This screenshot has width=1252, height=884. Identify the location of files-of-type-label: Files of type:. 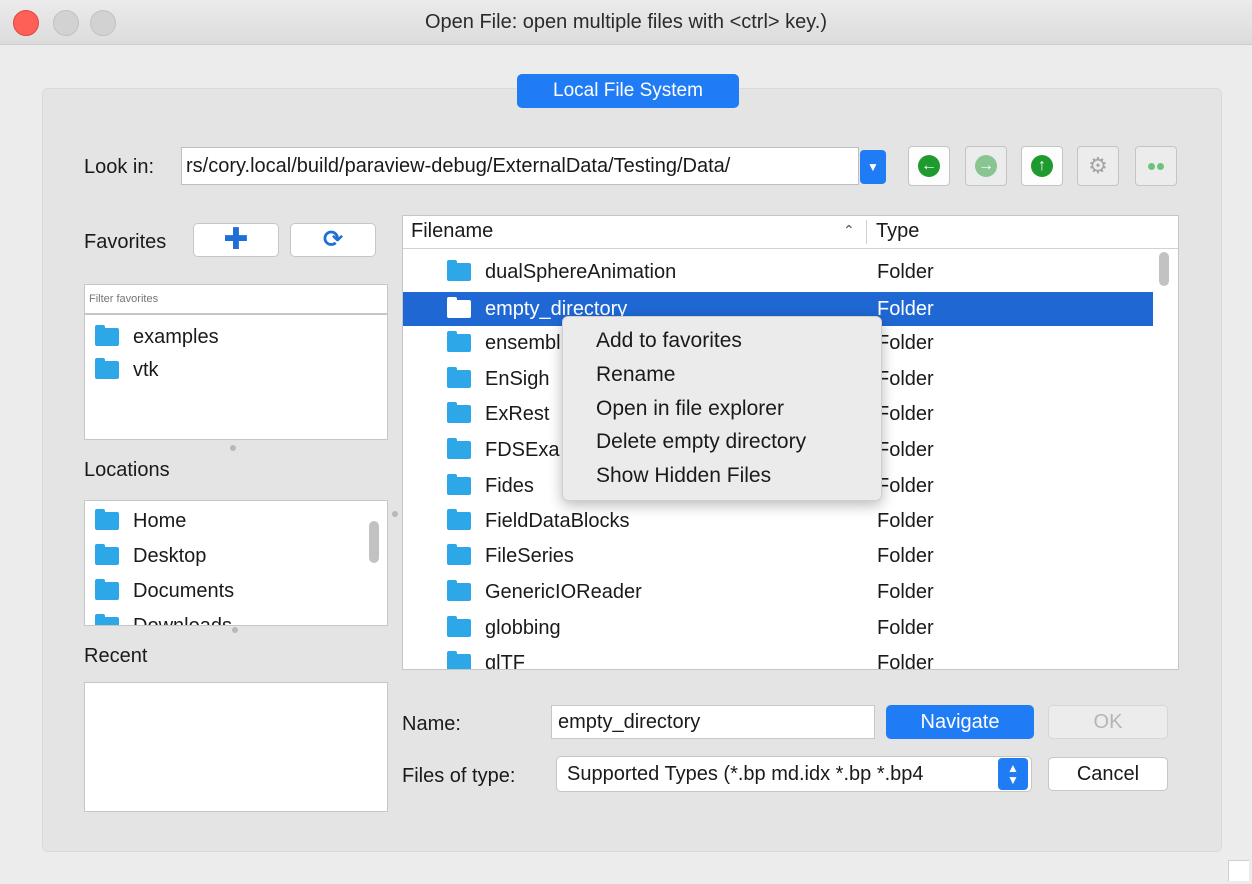
(459, 776).